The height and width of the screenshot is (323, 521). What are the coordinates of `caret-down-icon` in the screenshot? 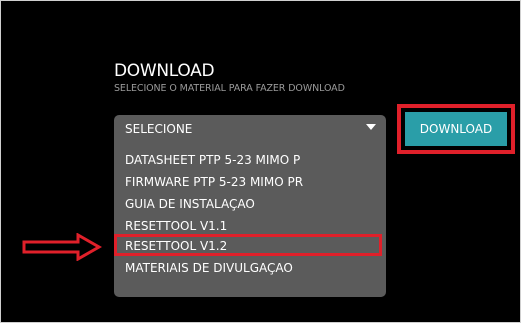 It's located at (371, 127).